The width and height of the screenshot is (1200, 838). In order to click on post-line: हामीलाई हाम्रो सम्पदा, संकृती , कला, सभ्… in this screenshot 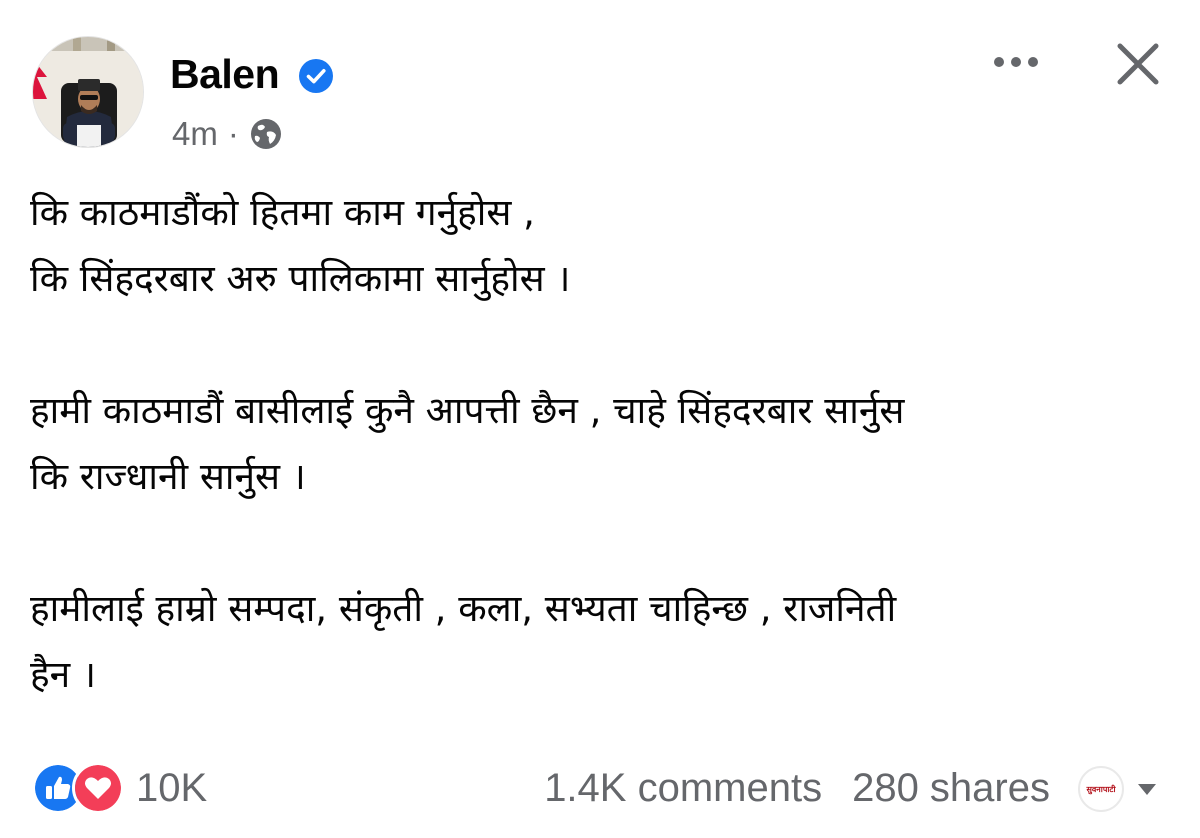, I will do `click(463, 608)`.